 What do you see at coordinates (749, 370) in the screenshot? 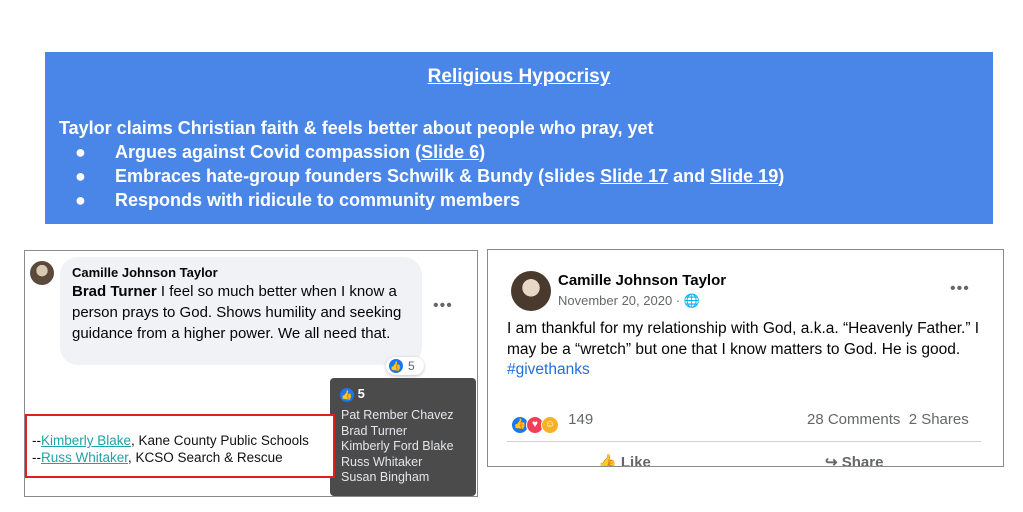
I see `hashtag-link: #givethanks` at bounding box center [749, 370].